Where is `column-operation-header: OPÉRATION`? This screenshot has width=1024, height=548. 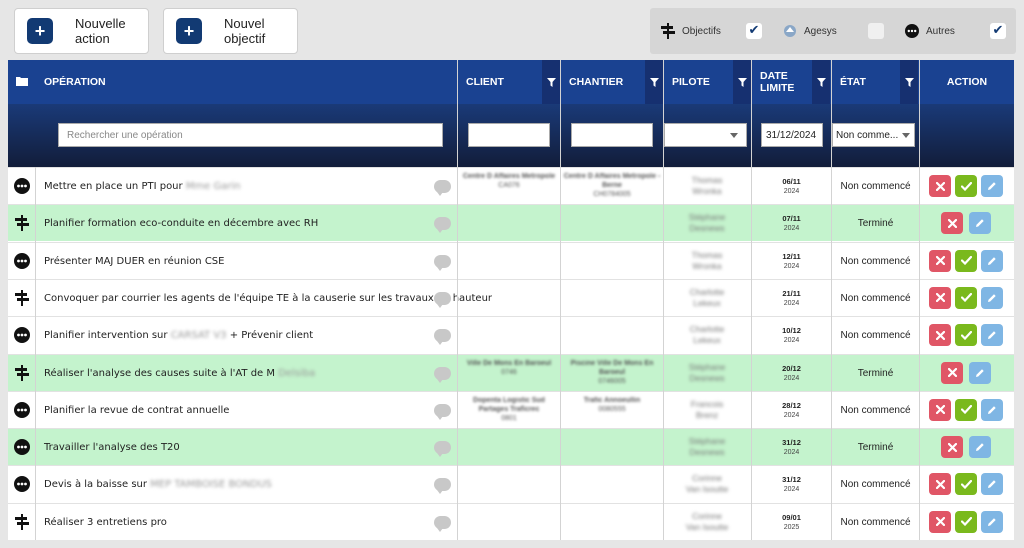 column-operation-header: OPÉRATION is located at coordinates (246, 82).